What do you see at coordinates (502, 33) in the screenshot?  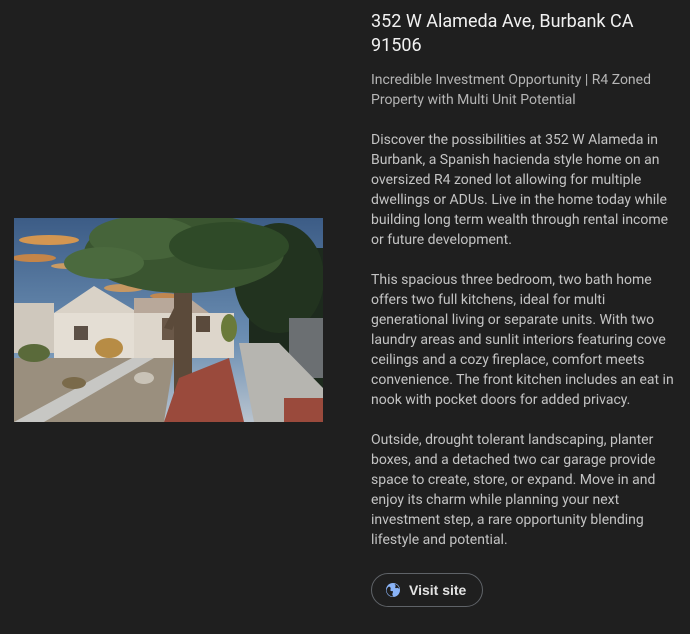 I see `listing-title: 352 W Alameda Ave, Burbank CA 91506` at bounding box center [502, 33].